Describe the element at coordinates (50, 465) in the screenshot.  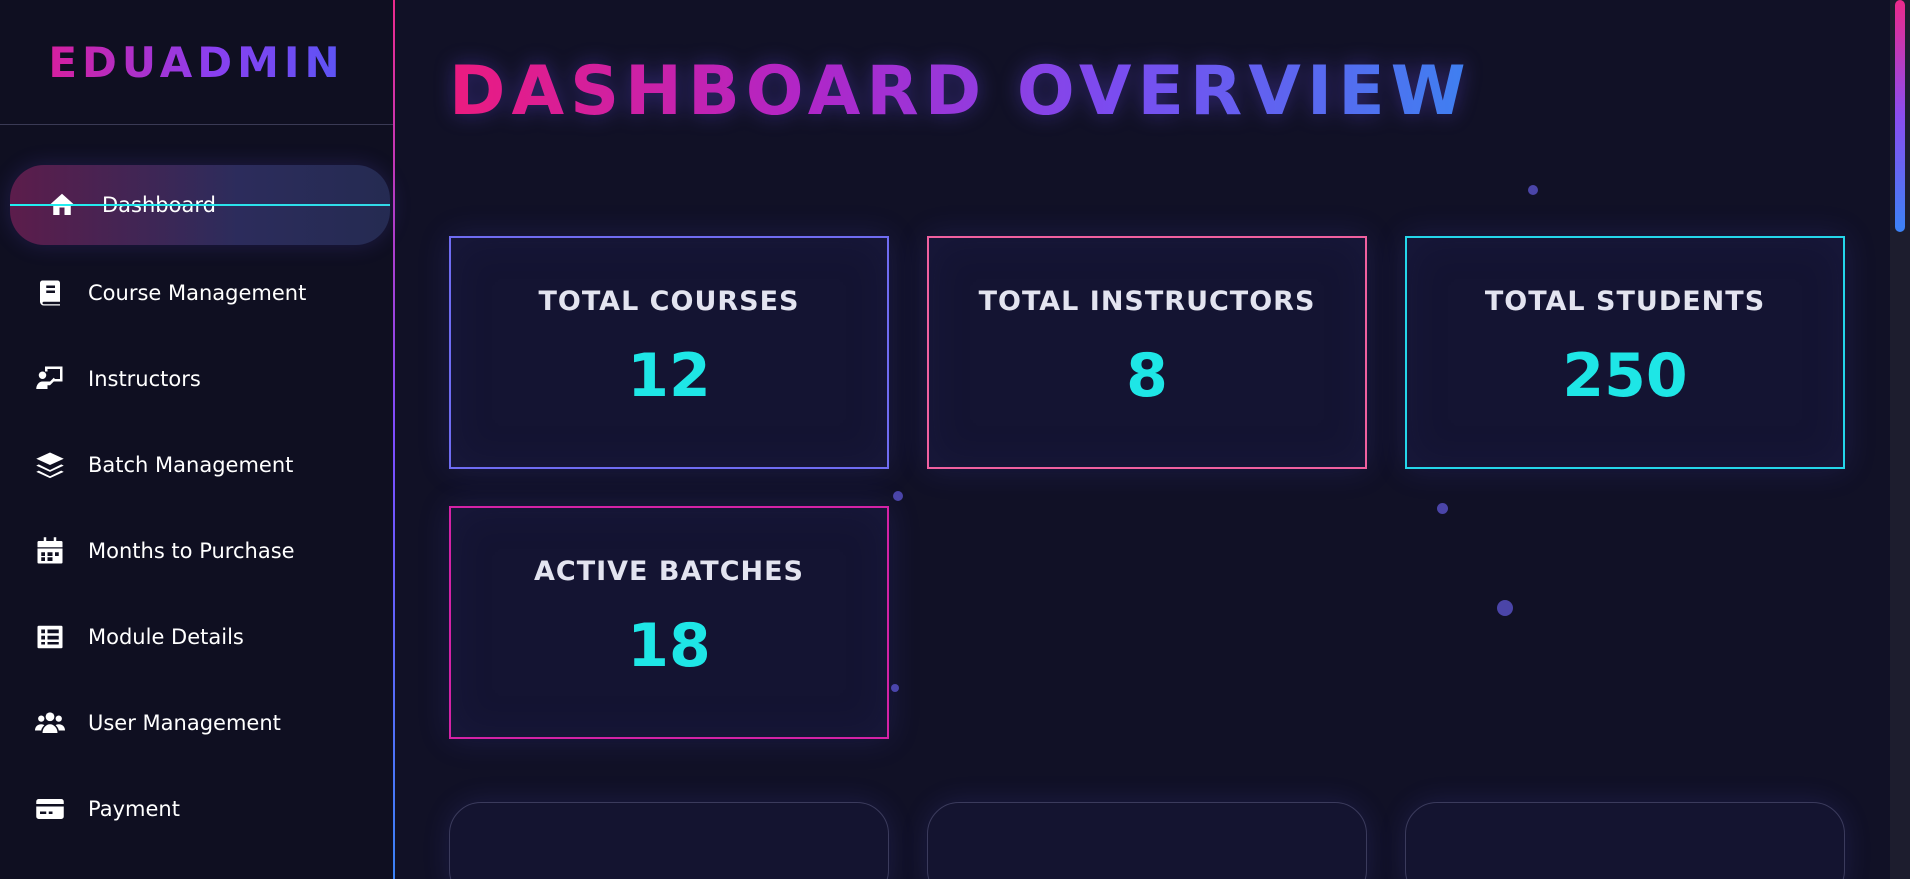
I see `layers-icon` at that location.